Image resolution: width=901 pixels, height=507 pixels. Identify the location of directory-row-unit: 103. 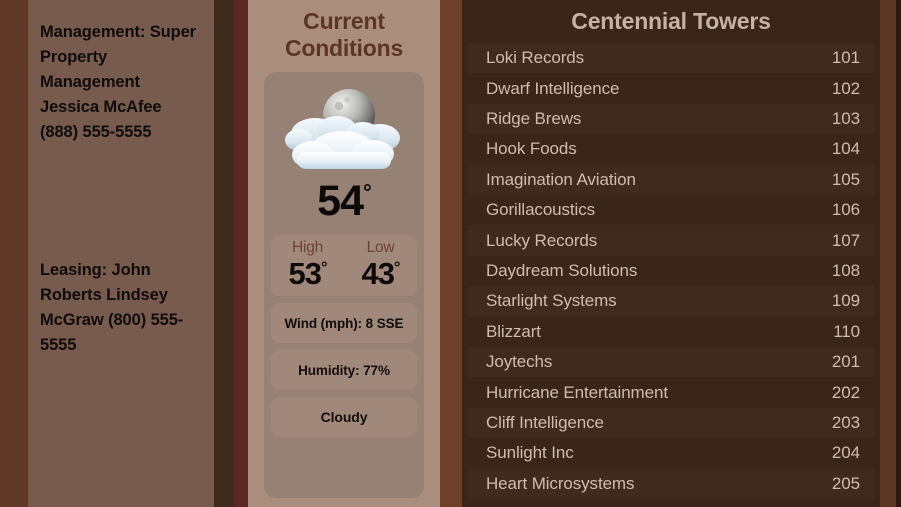
(845, 119).